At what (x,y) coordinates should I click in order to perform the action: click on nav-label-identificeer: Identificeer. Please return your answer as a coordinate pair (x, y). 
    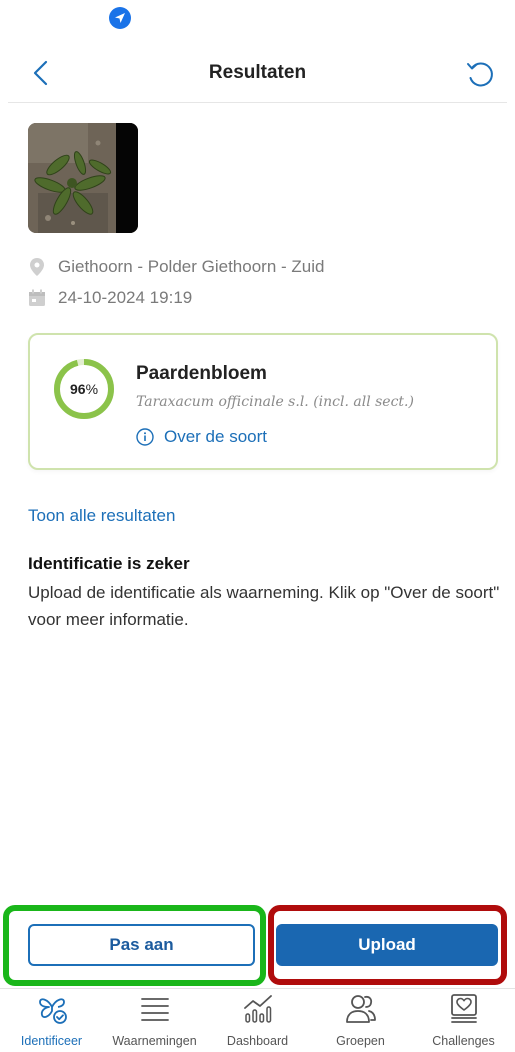
    Looking at the image, I should click on (51, 1041).